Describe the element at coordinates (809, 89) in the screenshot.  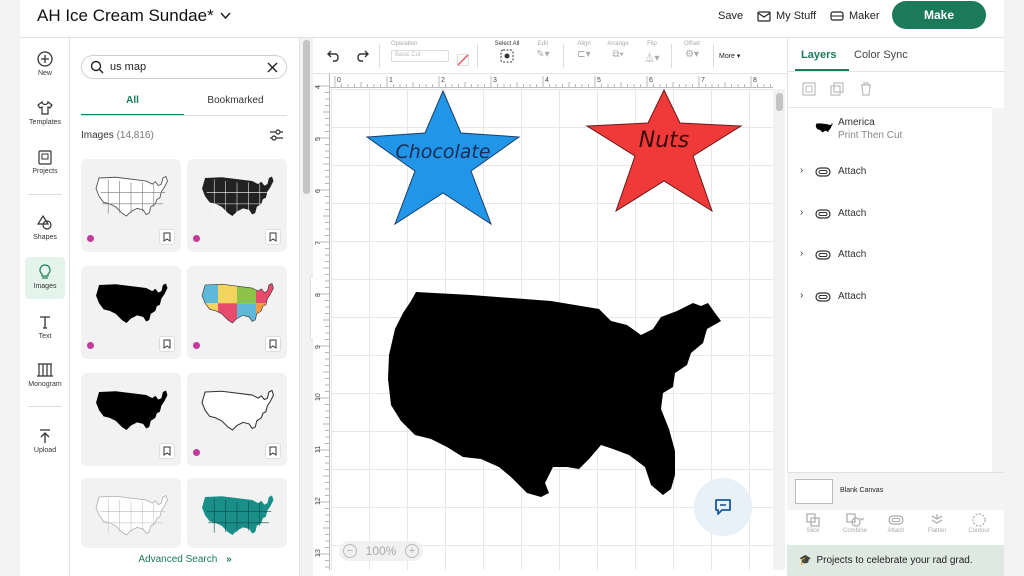
I see `group-icon` at that location.